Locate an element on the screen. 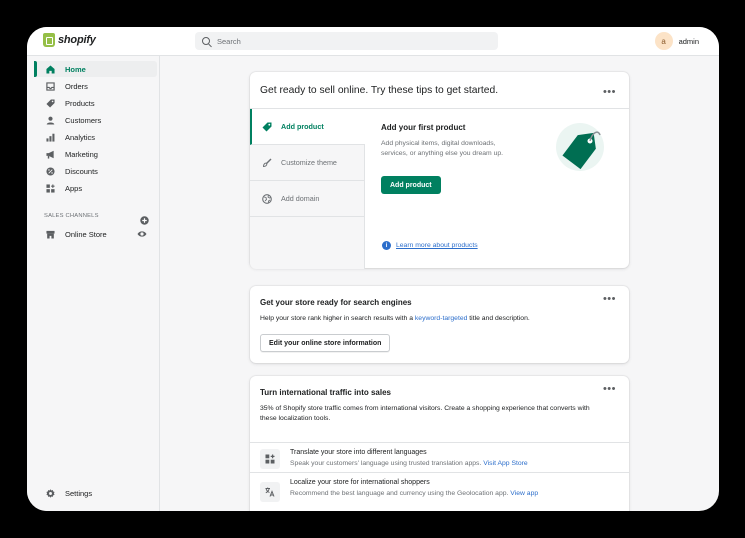 The image size is (745, 538). sidebar-item-customers: Customers is located at coordinates (96, 120).